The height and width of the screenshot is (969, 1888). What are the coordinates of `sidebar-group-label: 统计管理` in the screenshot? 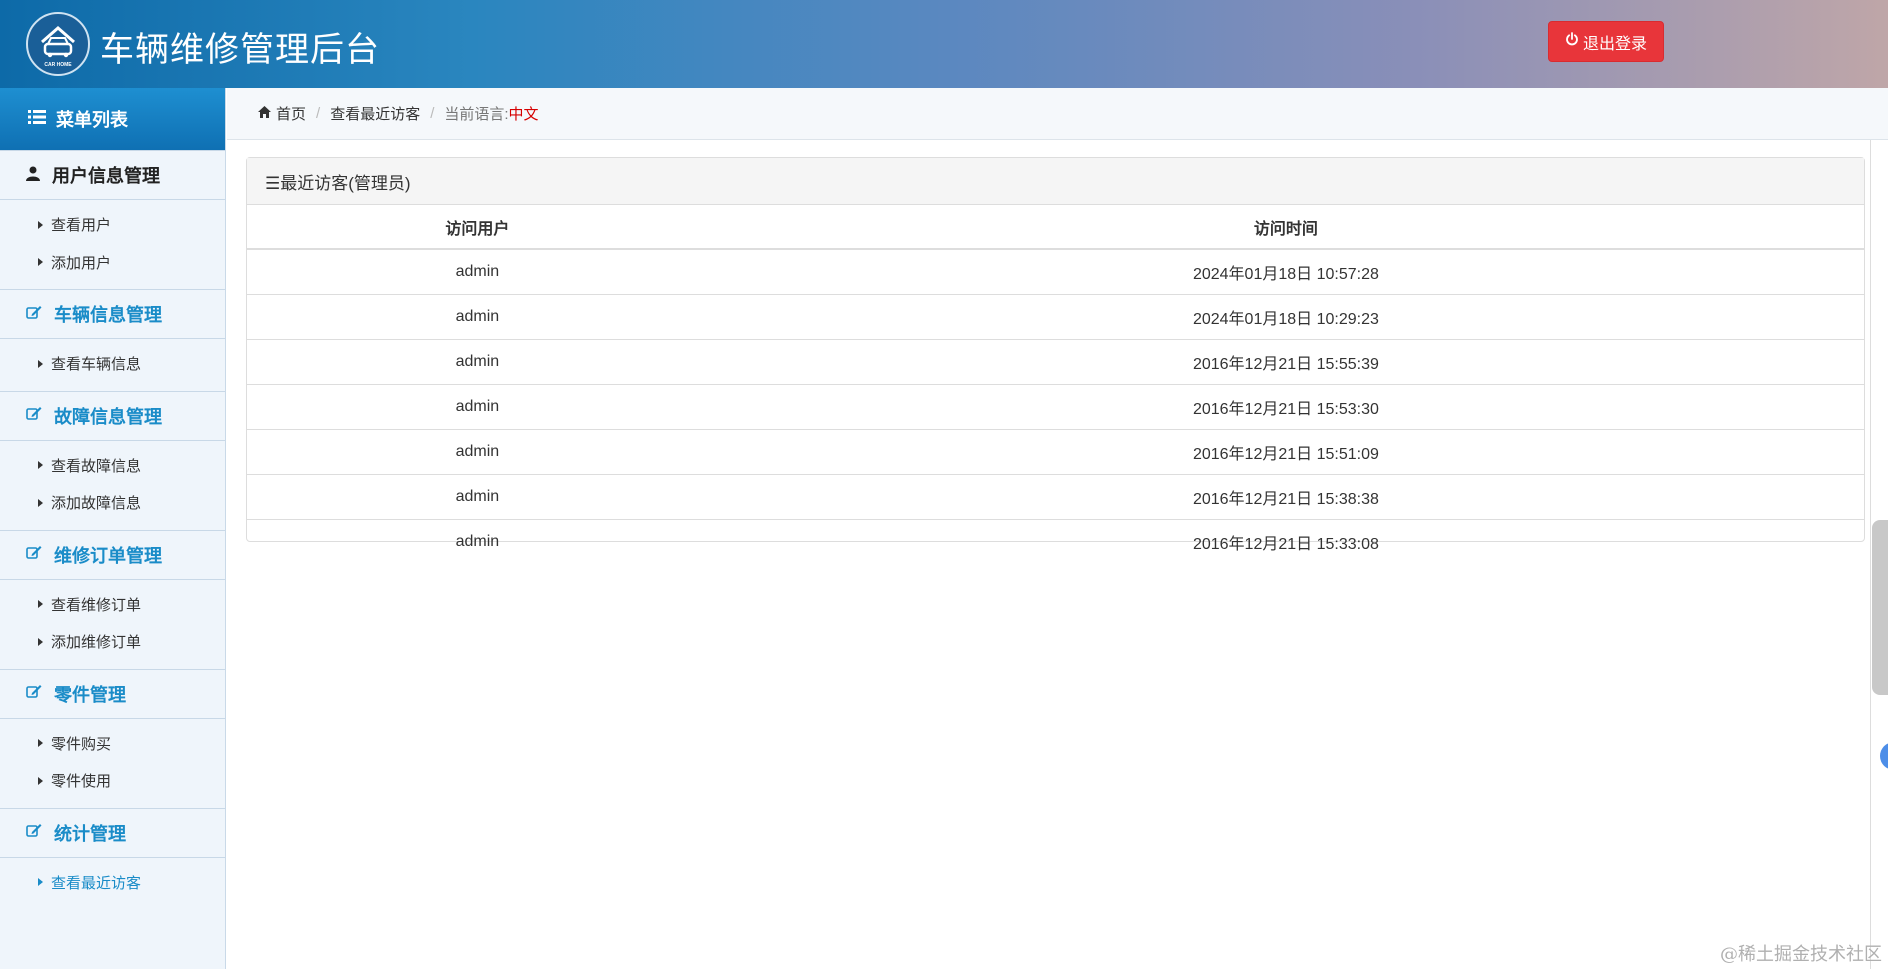 It's located at (90, 833).